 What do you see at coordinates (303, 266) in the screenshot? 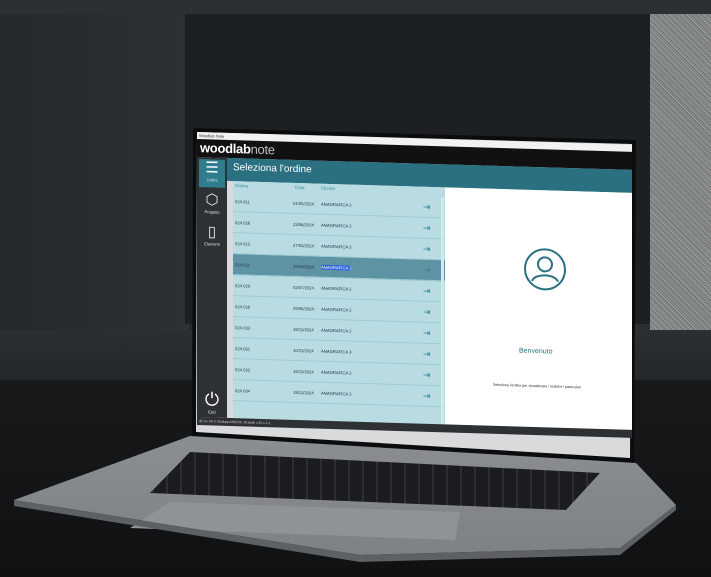
I see `cell-data: 25/04/2024` at bounding box center [303, 266].